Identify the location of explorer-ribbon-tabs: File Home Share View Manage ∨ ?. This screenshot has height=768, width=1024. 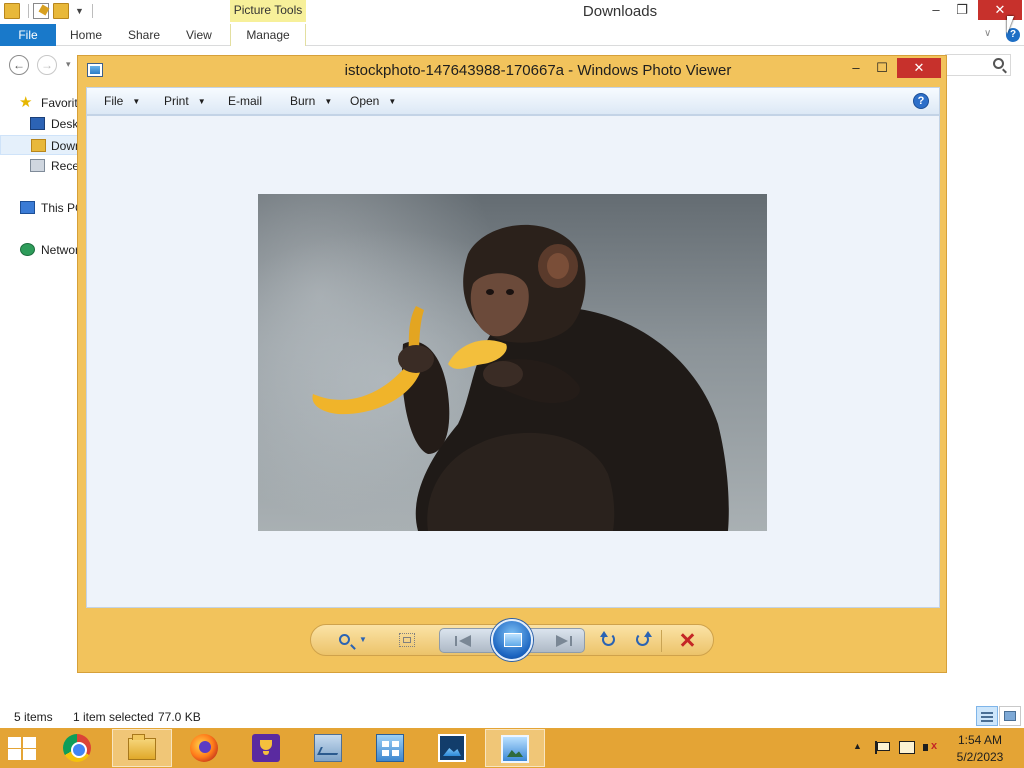
(512, 35).